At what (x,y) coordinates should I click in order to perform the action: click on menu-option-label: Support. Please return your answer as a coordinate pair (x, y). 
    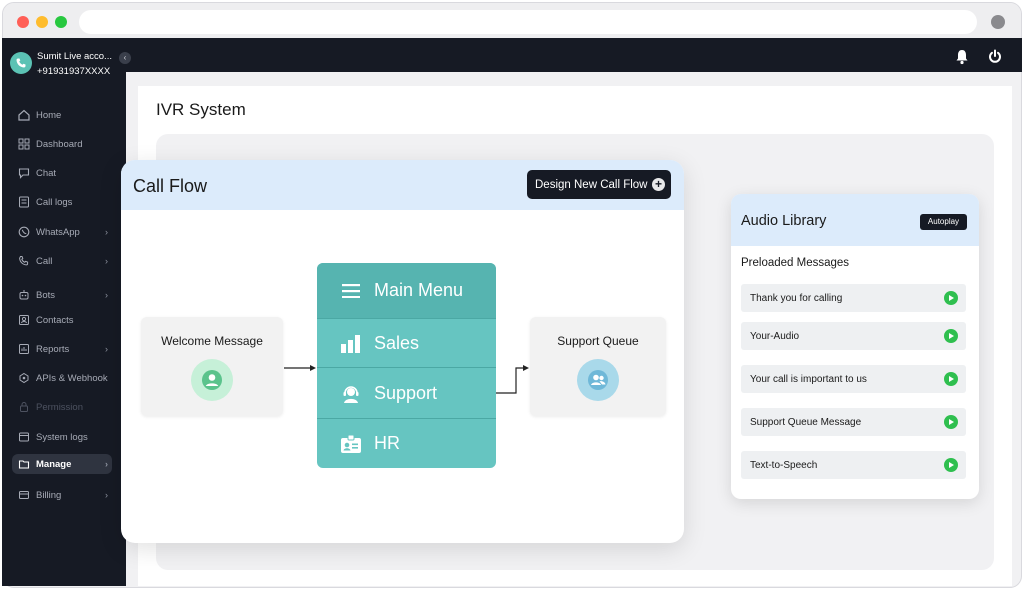
    Looking at the image, I should click on (406, 393).